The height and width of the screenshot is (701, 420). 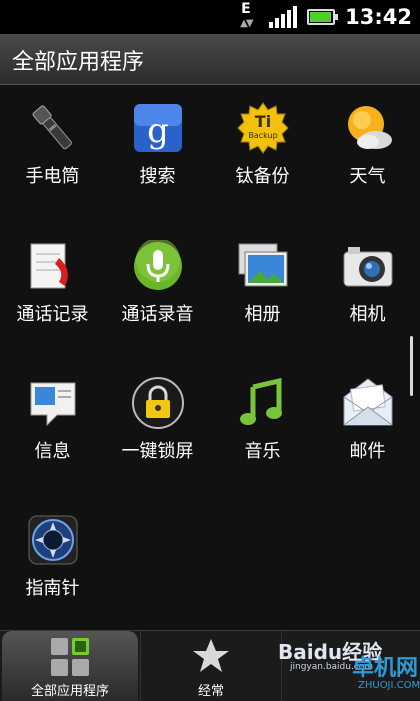 What do you see at coordinates (262, 135) in the screenshot?
I see `svg-text: Backup` at bounding box center [262, 135].